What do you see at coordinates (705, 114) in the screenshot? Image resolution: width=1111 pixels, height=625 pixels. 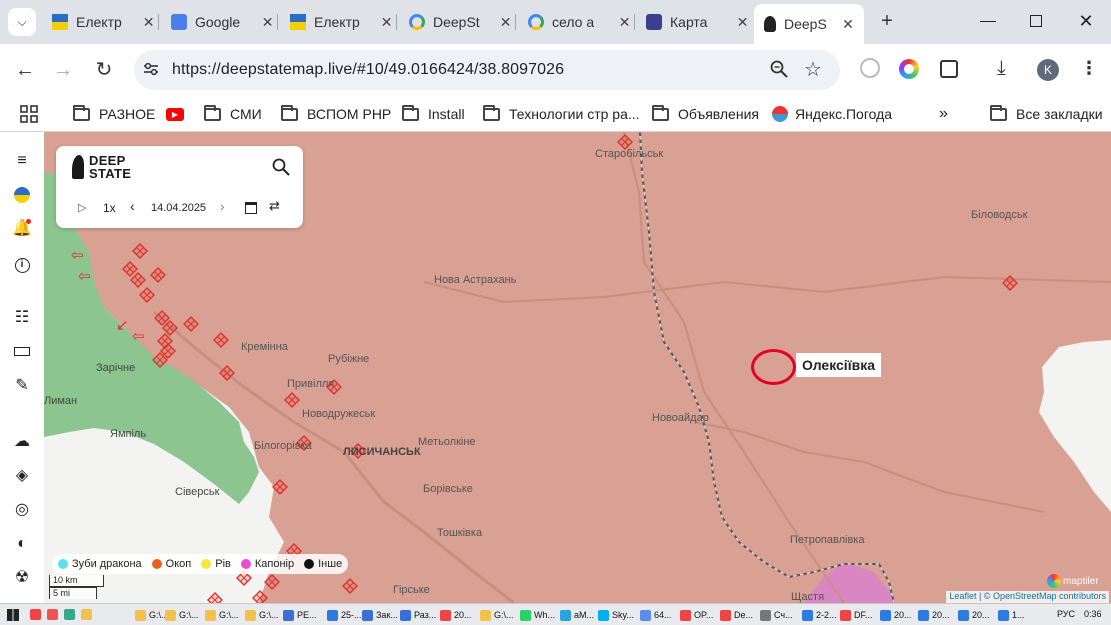 I see `bookmark-folder-ads: Объявления` at bounding box center [705, 114].